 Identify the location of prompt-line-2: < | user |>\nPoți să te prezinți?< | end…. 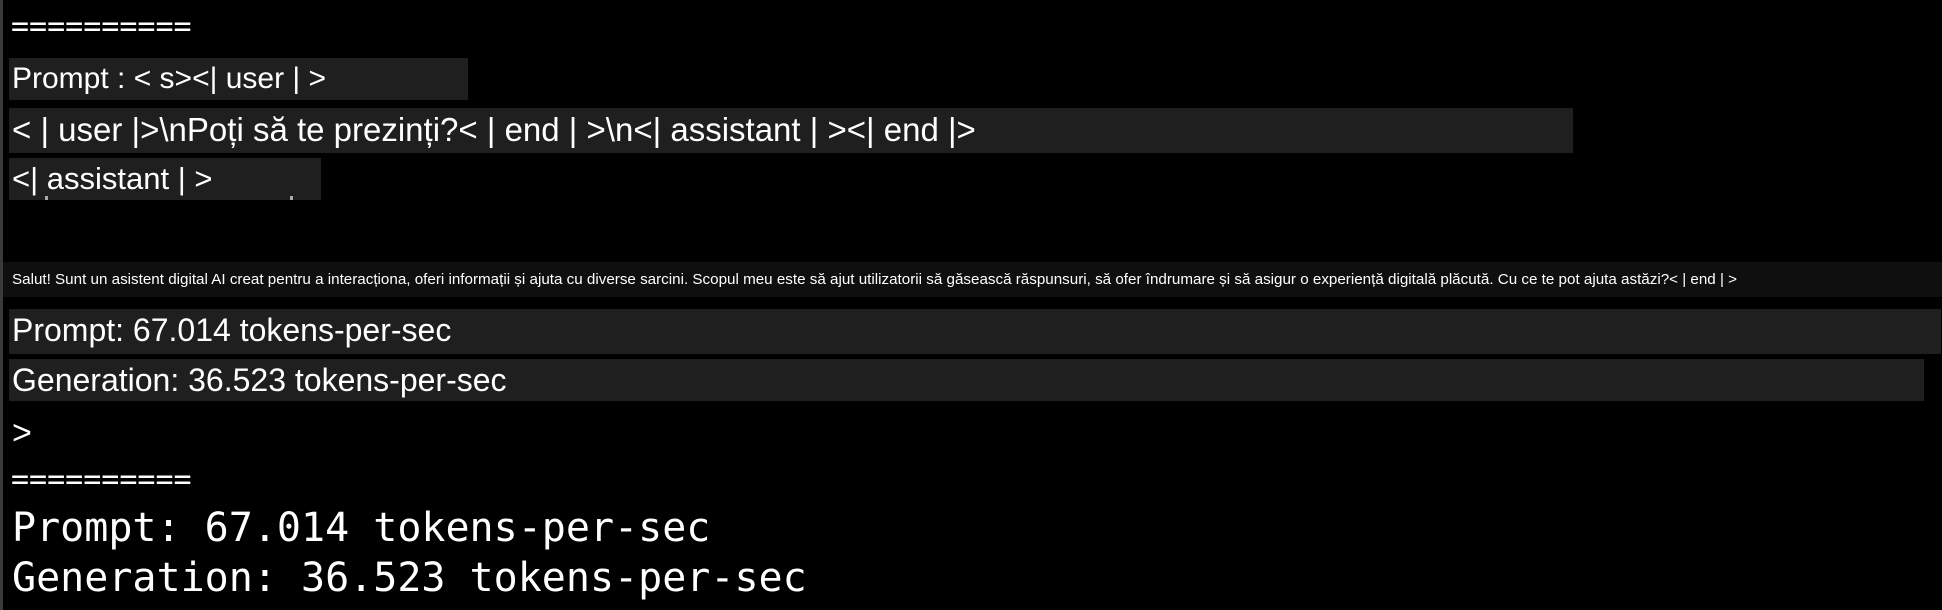
(494, 129).